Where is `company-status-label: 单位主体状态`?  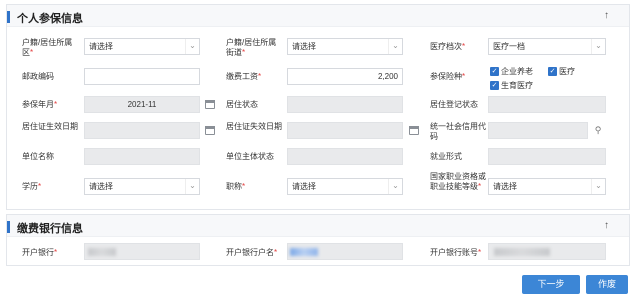
company-status-label: 单位主体状态 is located at coordinates (250, 156).